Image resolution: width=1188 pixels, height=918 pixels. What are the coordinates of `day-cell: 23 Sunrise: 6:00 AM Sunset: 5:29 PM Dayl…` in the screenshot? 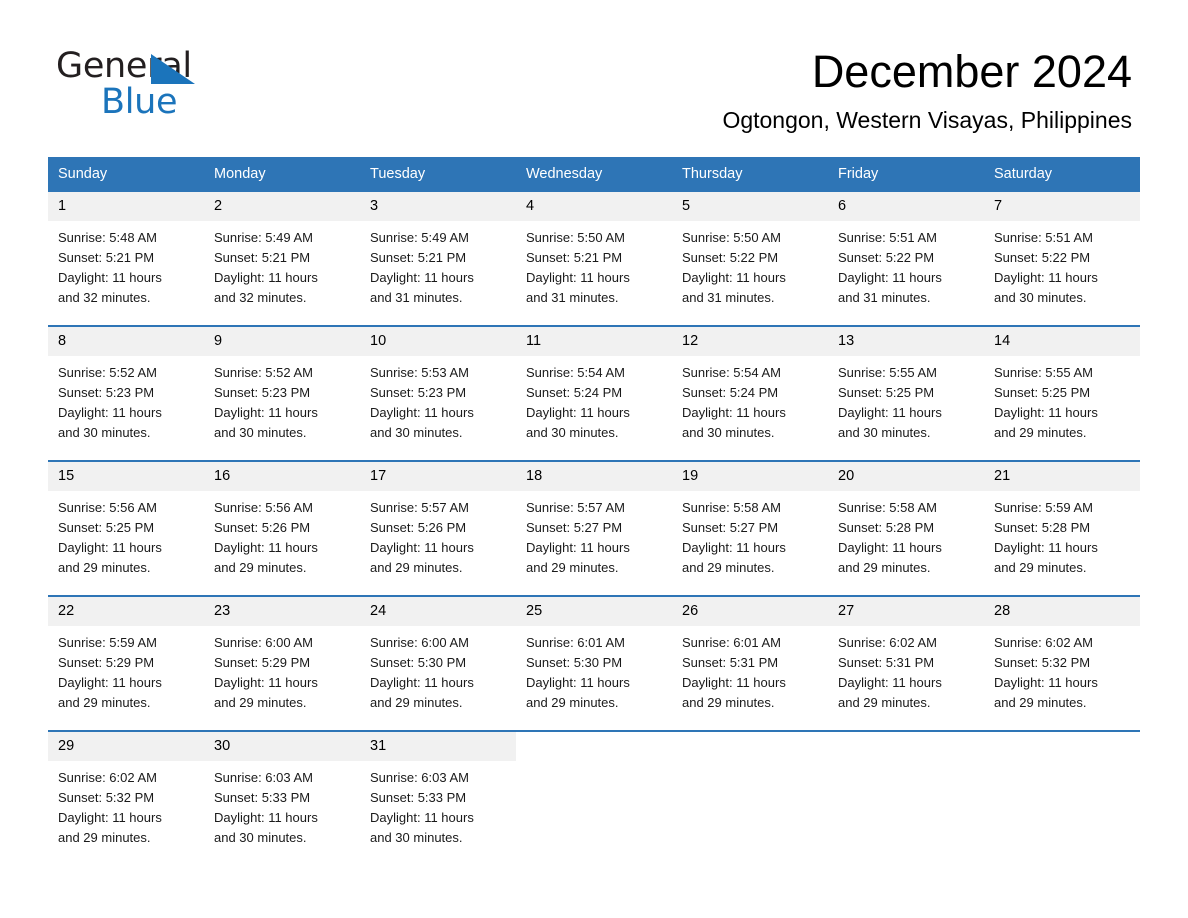 It's located at (282, 663).